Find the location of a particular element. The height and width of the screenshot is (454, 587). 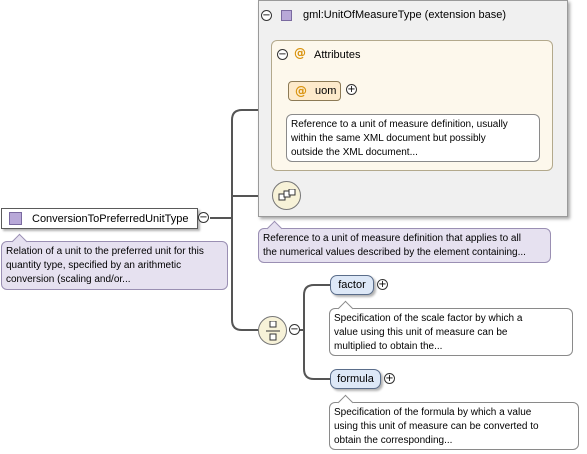

formula-element-label: formula is located at coordinates (355, 379).